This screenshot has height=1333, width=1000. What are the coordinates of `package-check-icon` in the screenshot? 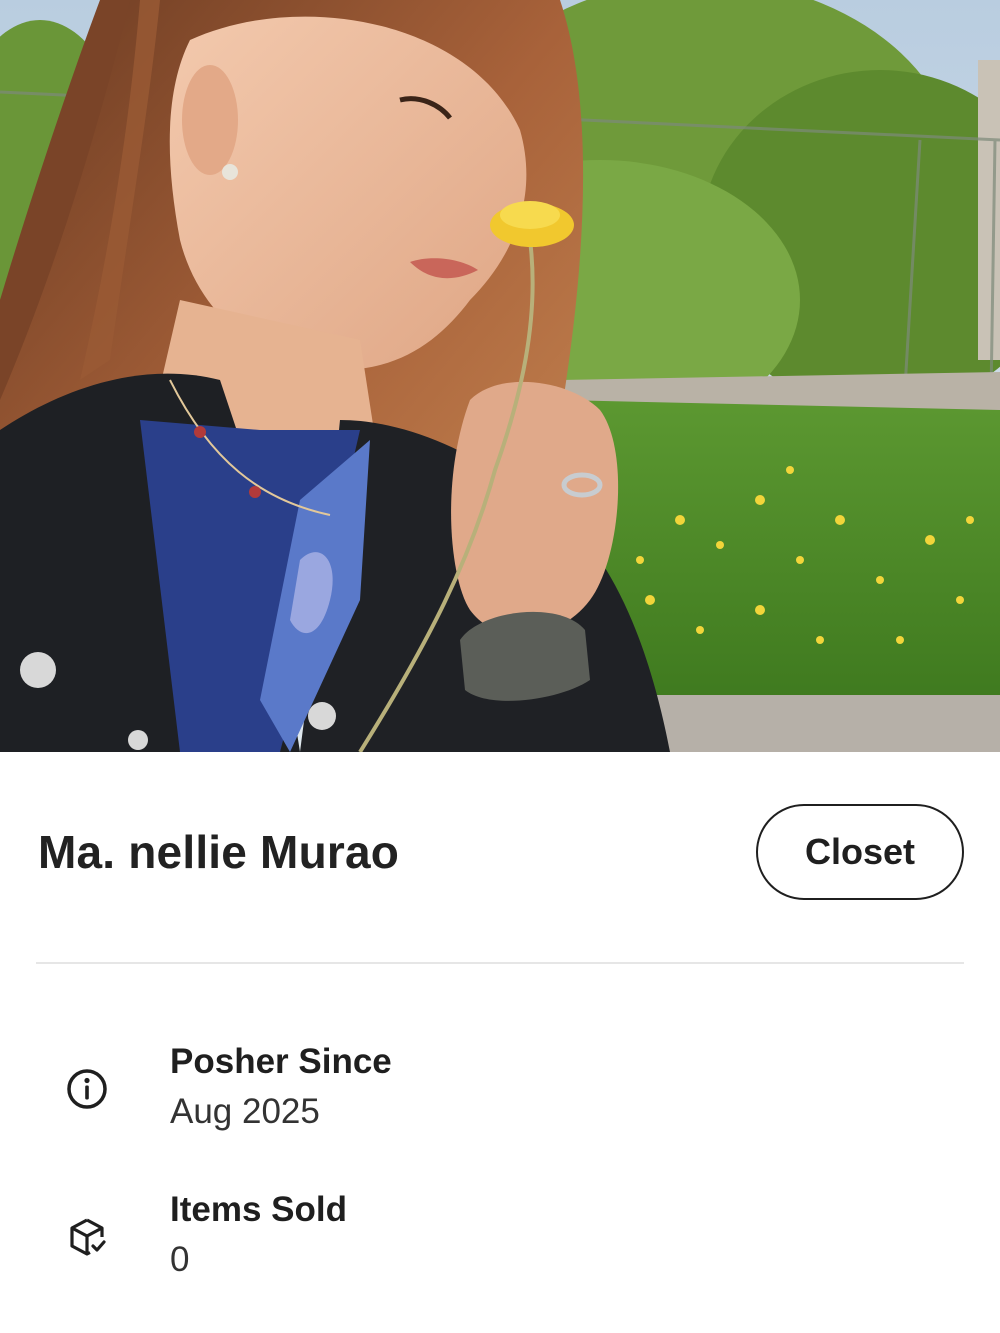 It's located at (87, 1237).